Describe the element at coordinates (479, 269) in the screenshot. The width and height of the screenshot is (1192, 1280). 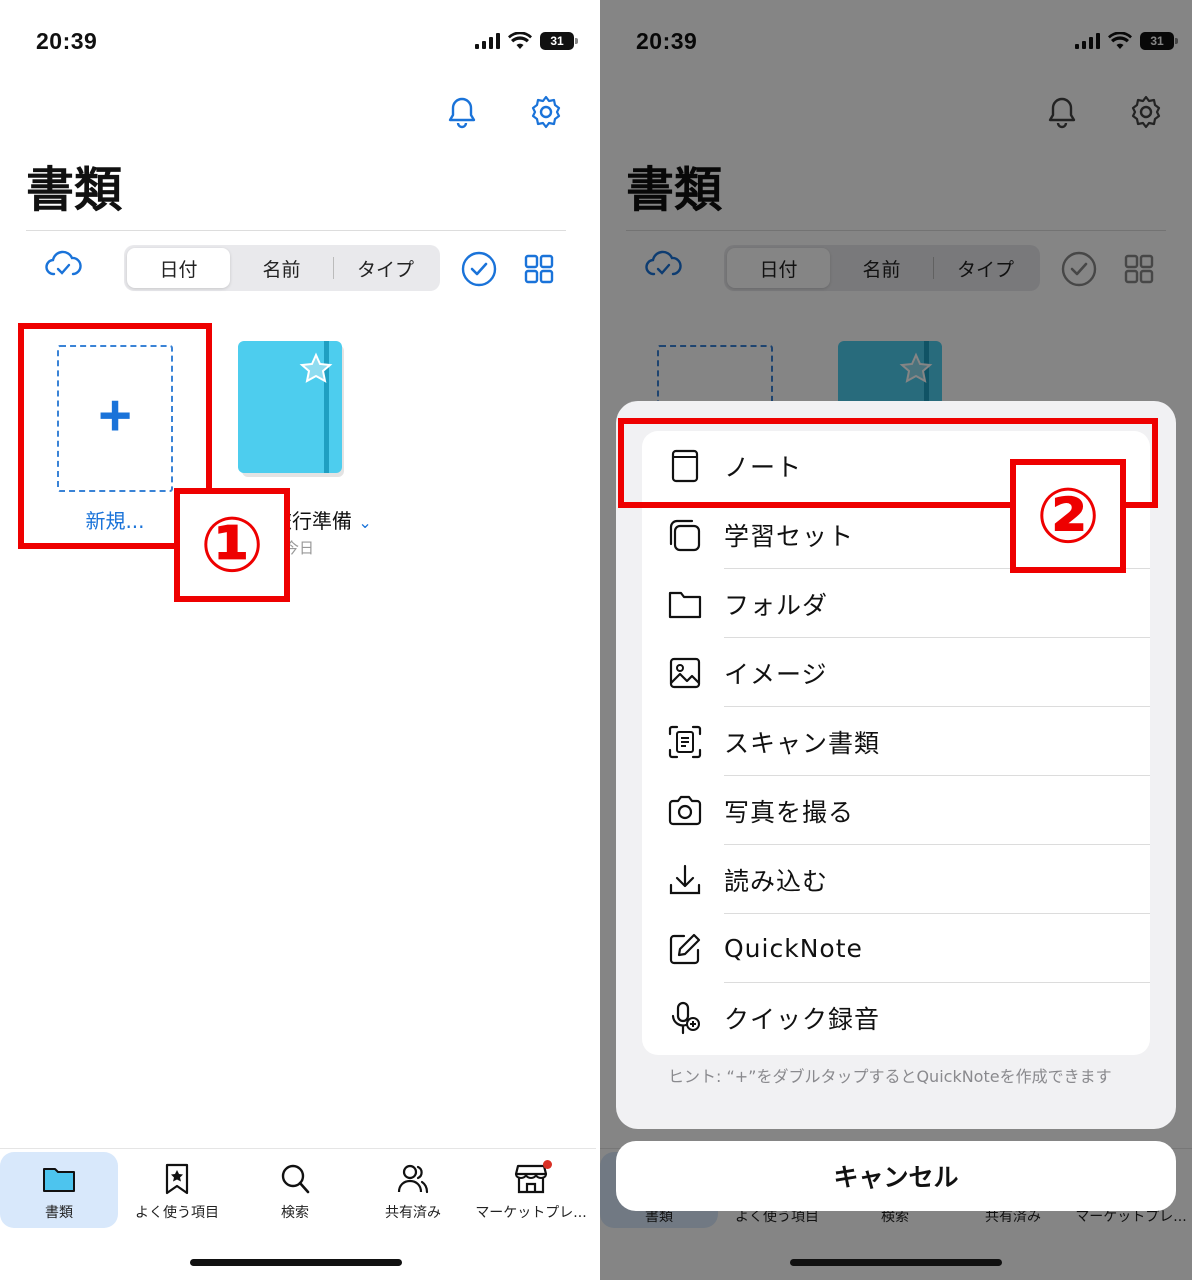
I see `select-check-icon` at that location.